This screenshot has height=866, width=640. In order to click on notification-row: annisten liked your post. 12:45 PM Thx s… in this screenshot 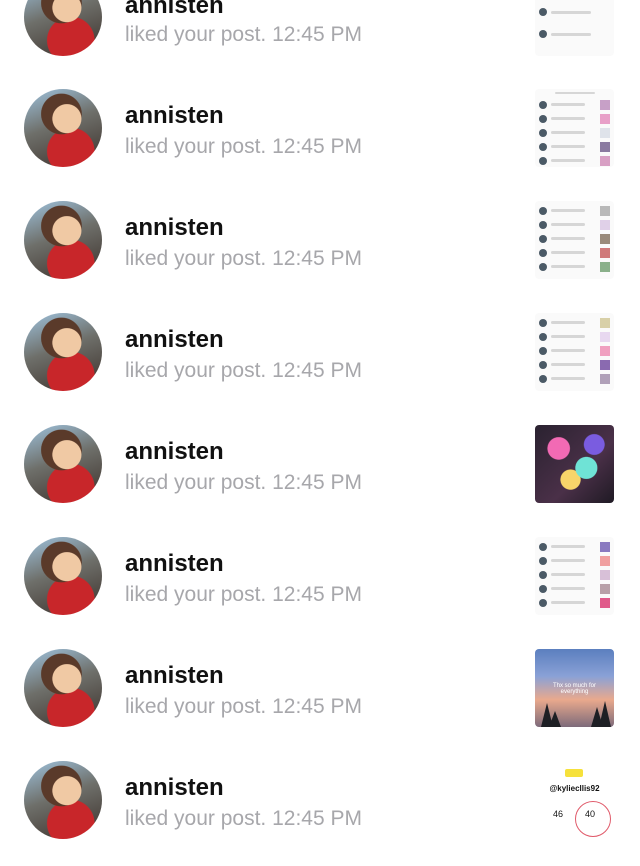, I will do `click(320, 698)`.